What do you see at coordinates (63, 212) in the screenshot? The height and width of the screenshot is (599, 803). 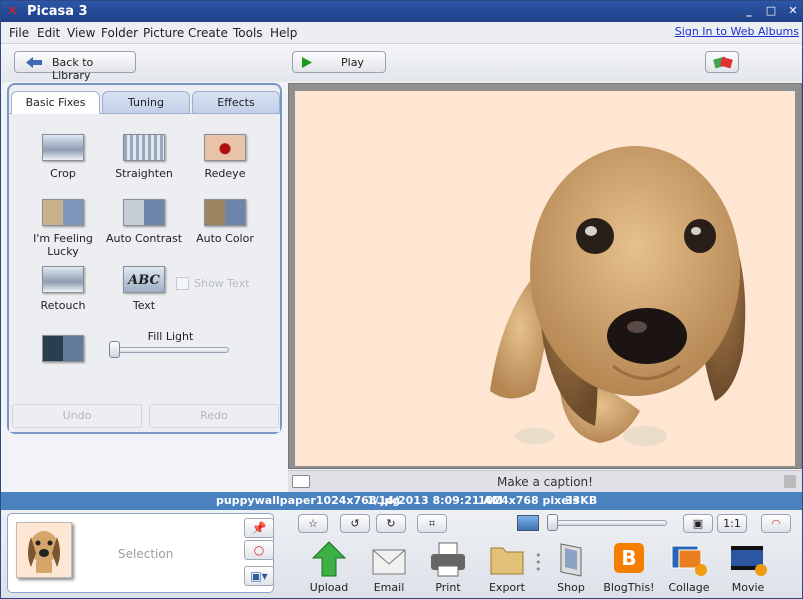 I see `feeling-lucky-icon` at bounding box center [63, 212].